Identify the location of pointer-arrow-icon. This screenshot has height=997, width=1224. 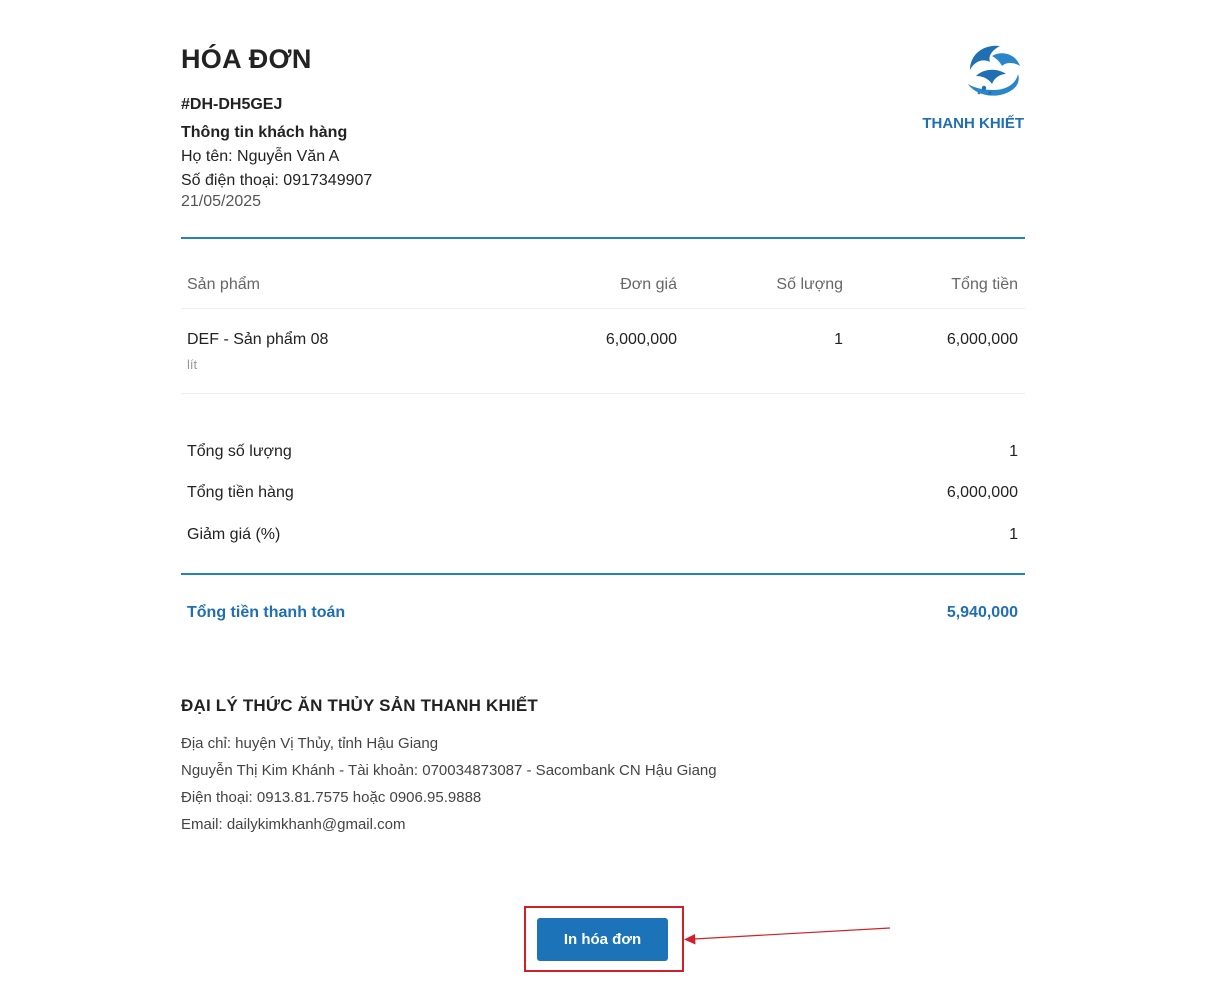
(787, 936).